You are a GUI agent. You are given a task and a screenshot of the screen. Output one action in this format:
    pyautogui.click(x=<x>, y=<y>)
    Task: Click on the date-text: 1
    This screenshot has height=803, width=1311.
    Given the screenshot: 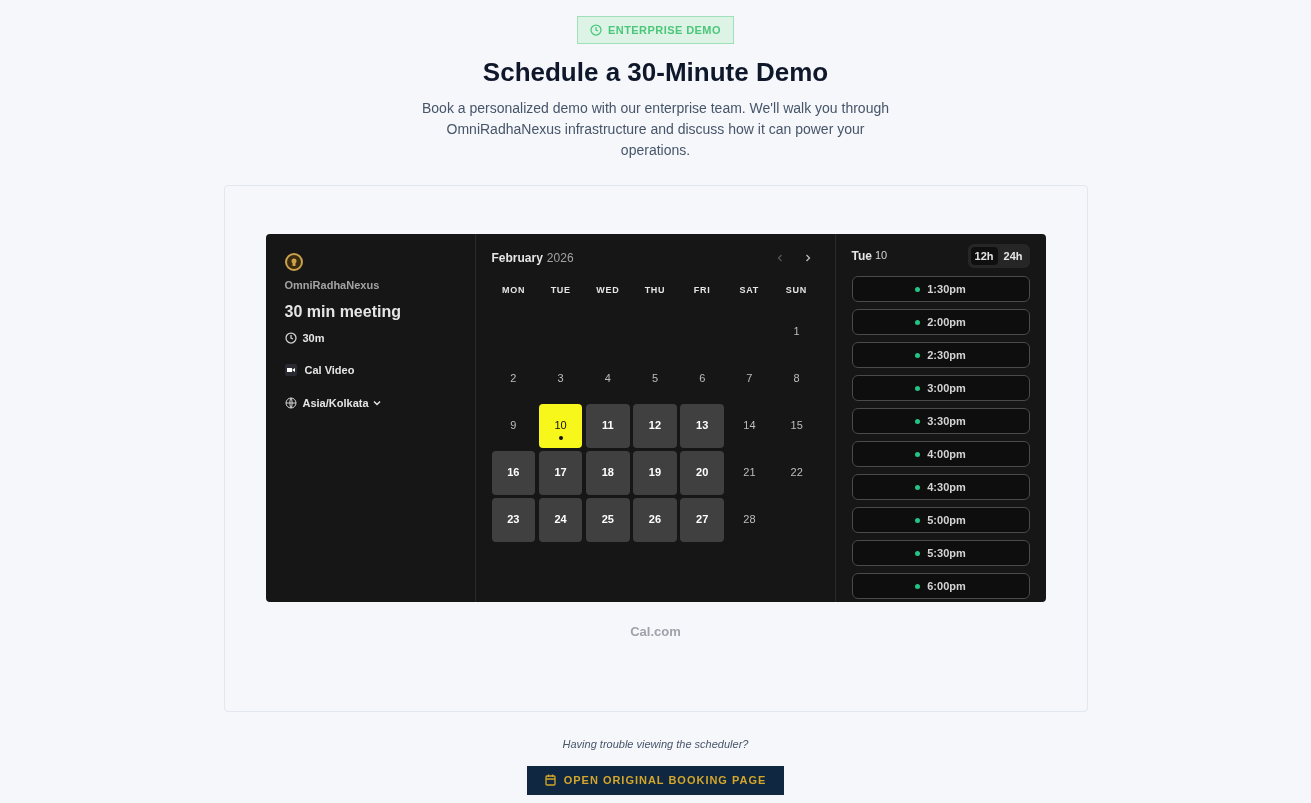 What is the action you would take?
    pyautogui.click(x=796, y=332)
    